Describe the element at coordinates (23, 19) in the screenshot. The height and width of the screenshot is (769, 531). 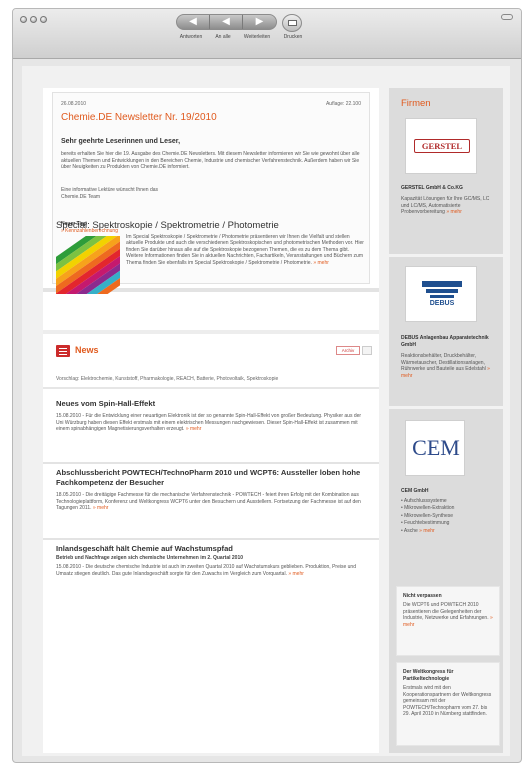
I see `close-window-icon` at that location.